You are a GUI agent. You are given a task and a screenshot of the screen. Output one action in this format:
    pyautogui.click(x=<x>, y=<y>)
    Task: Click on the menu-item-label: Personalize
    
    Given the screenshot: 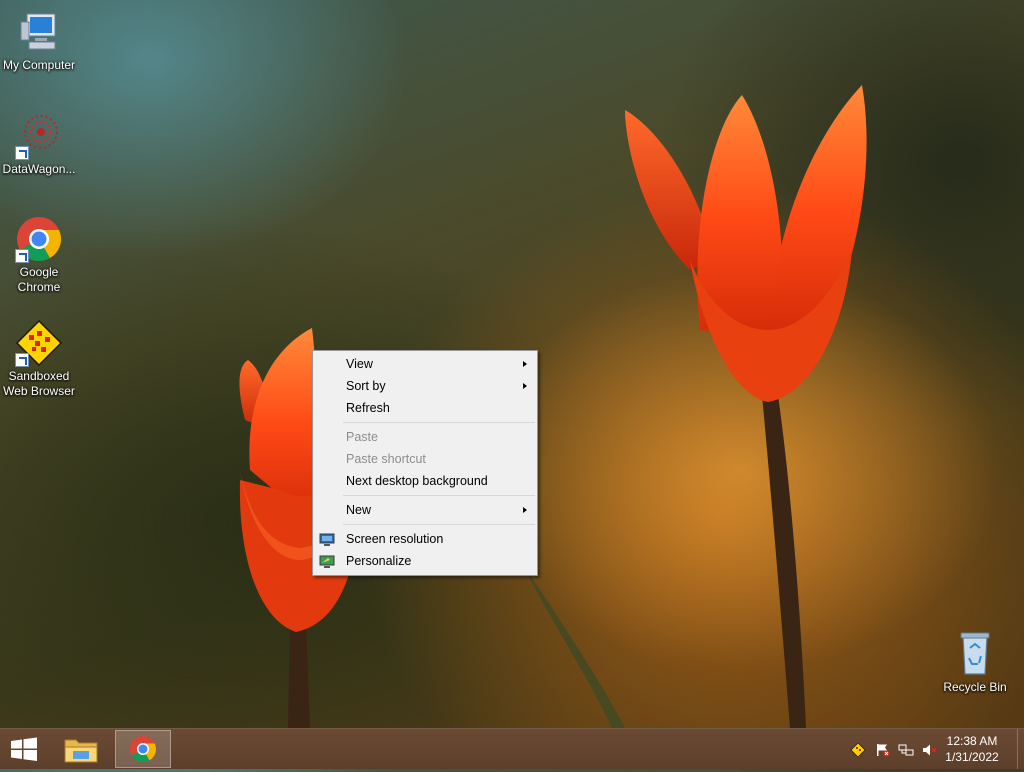 What is the action you would take?
    pyautogui.click(x=379, y=561)
    